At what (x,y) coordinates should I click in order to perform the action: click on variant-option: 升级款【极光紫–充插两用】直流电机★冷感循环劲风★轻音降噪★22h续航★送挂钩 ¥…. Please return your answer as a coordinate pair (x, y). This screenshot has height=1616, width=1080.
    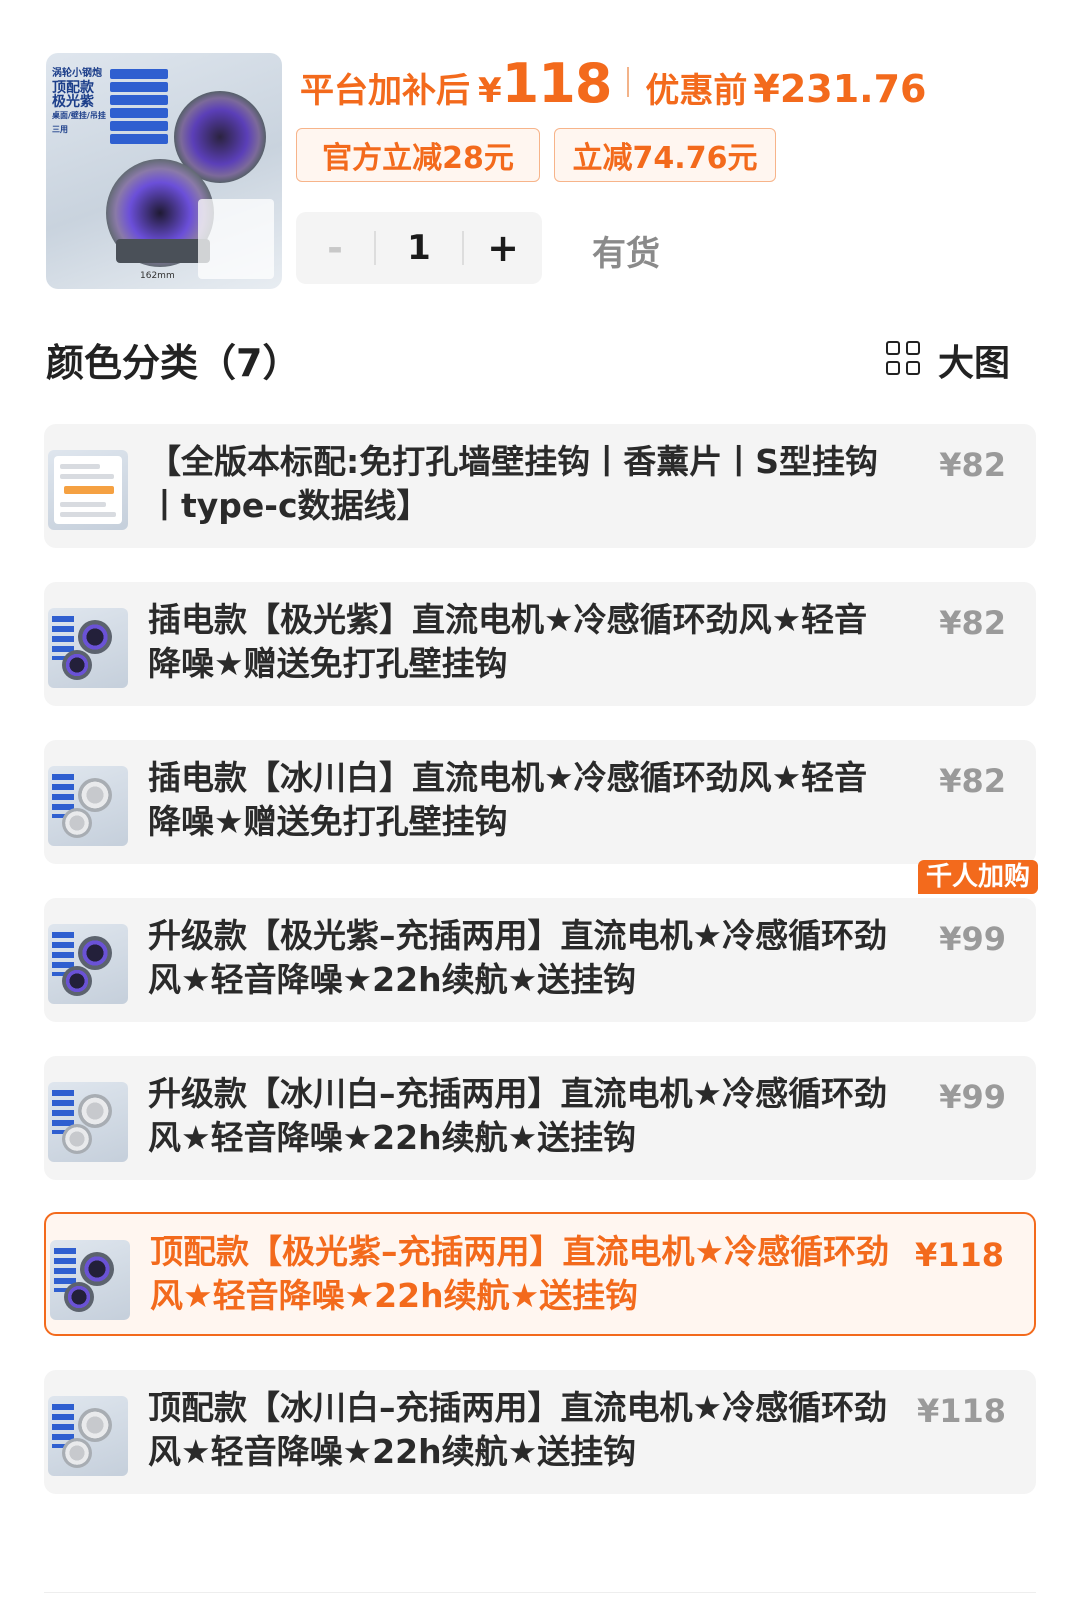
    Looking at the image, I should click on (541, 941).